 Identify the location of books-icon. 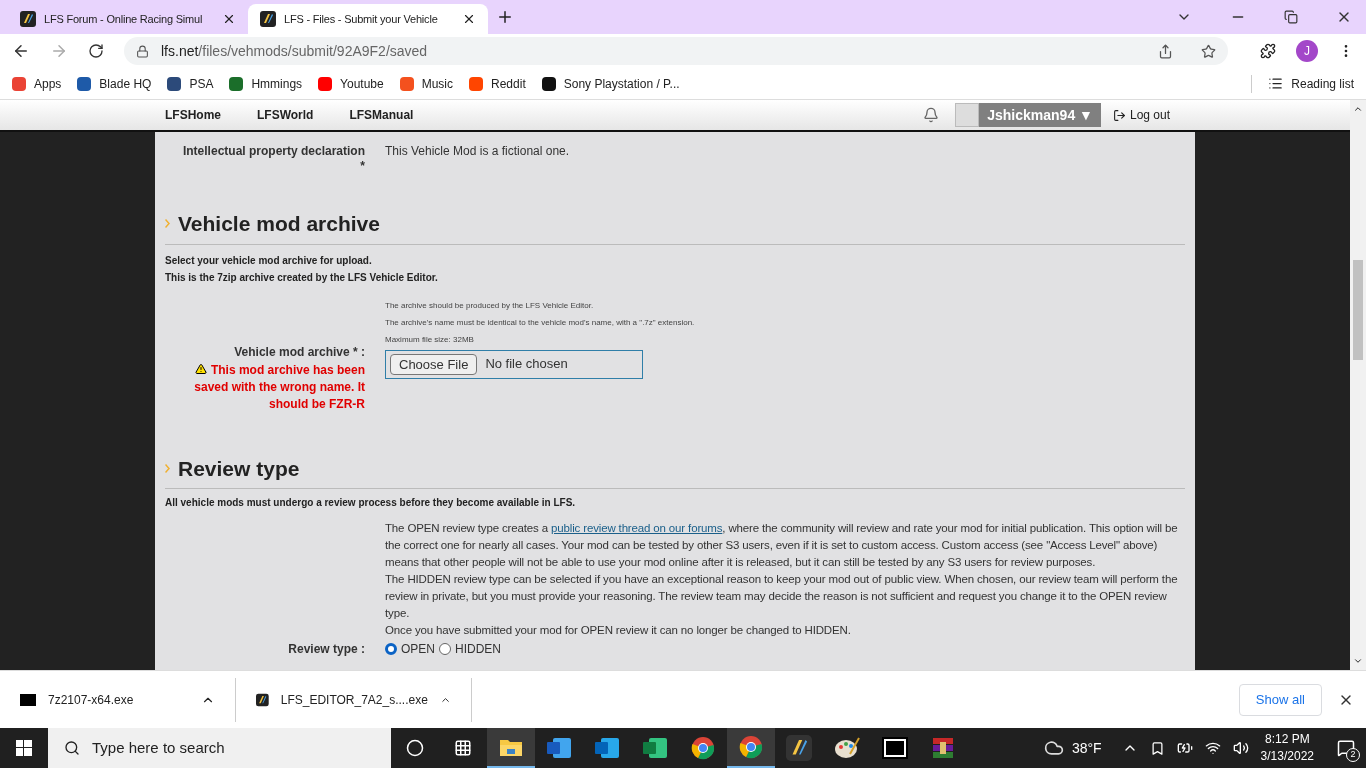
(943, 748).